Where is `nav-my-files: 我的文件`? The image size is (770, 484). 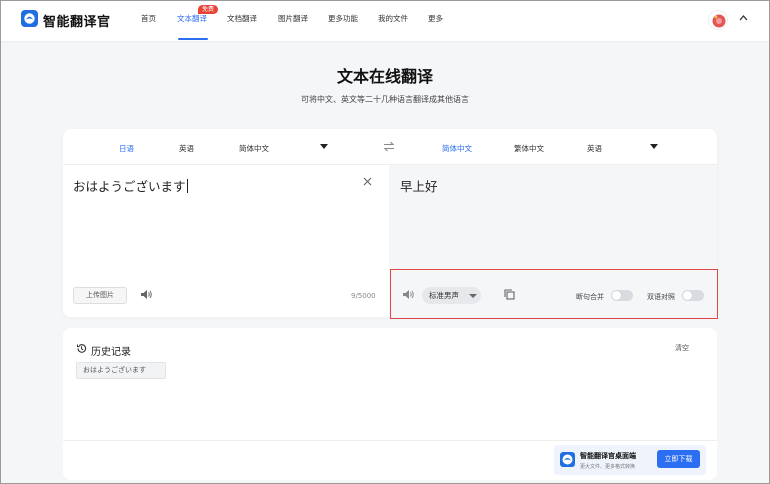 nav-my-files: 我的文件 is located at coordinates (393, 18).